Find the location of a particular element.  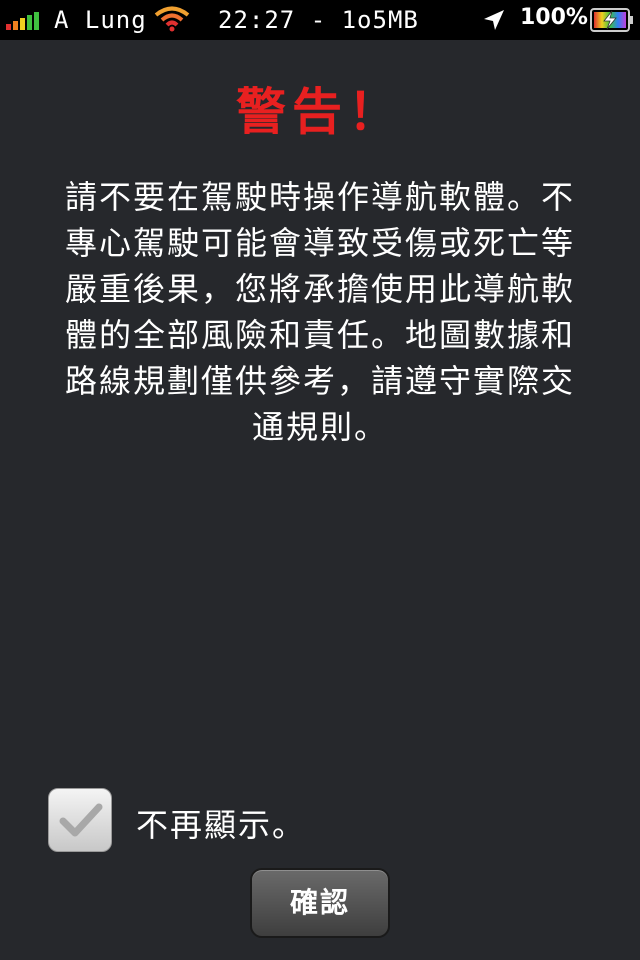

dont-show-again-label: 不再顯示。 is located at coordinates (221, 823).